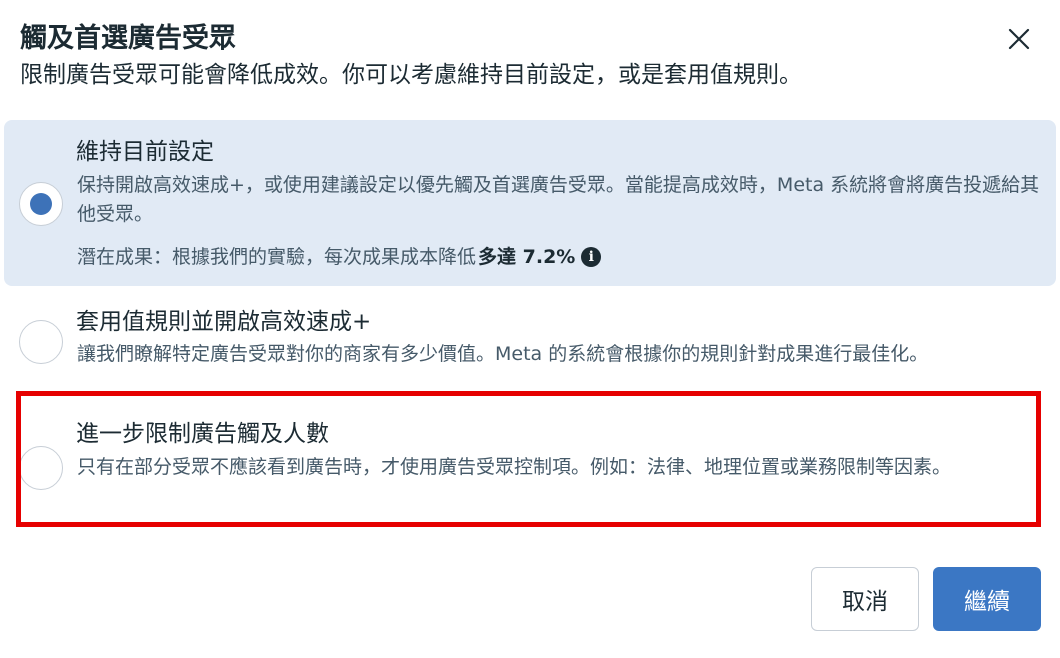 The image size is (1060, 658). What do you see at coordinates (145, 152) in the screenshot?
I see `option-title: 維持目前設定` at bounding box center [145, 152].